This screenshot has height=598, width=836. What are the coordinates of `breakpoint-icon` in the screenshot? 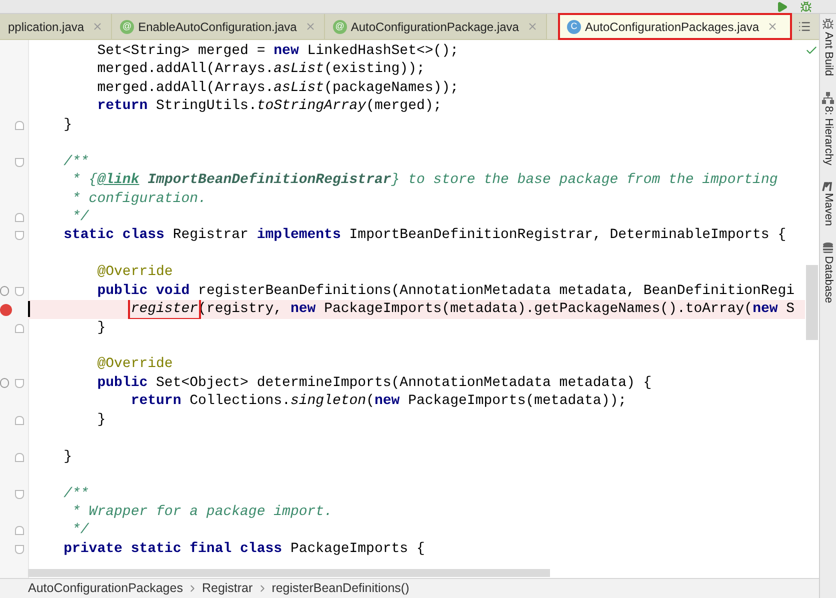 It's located at (6, 310).